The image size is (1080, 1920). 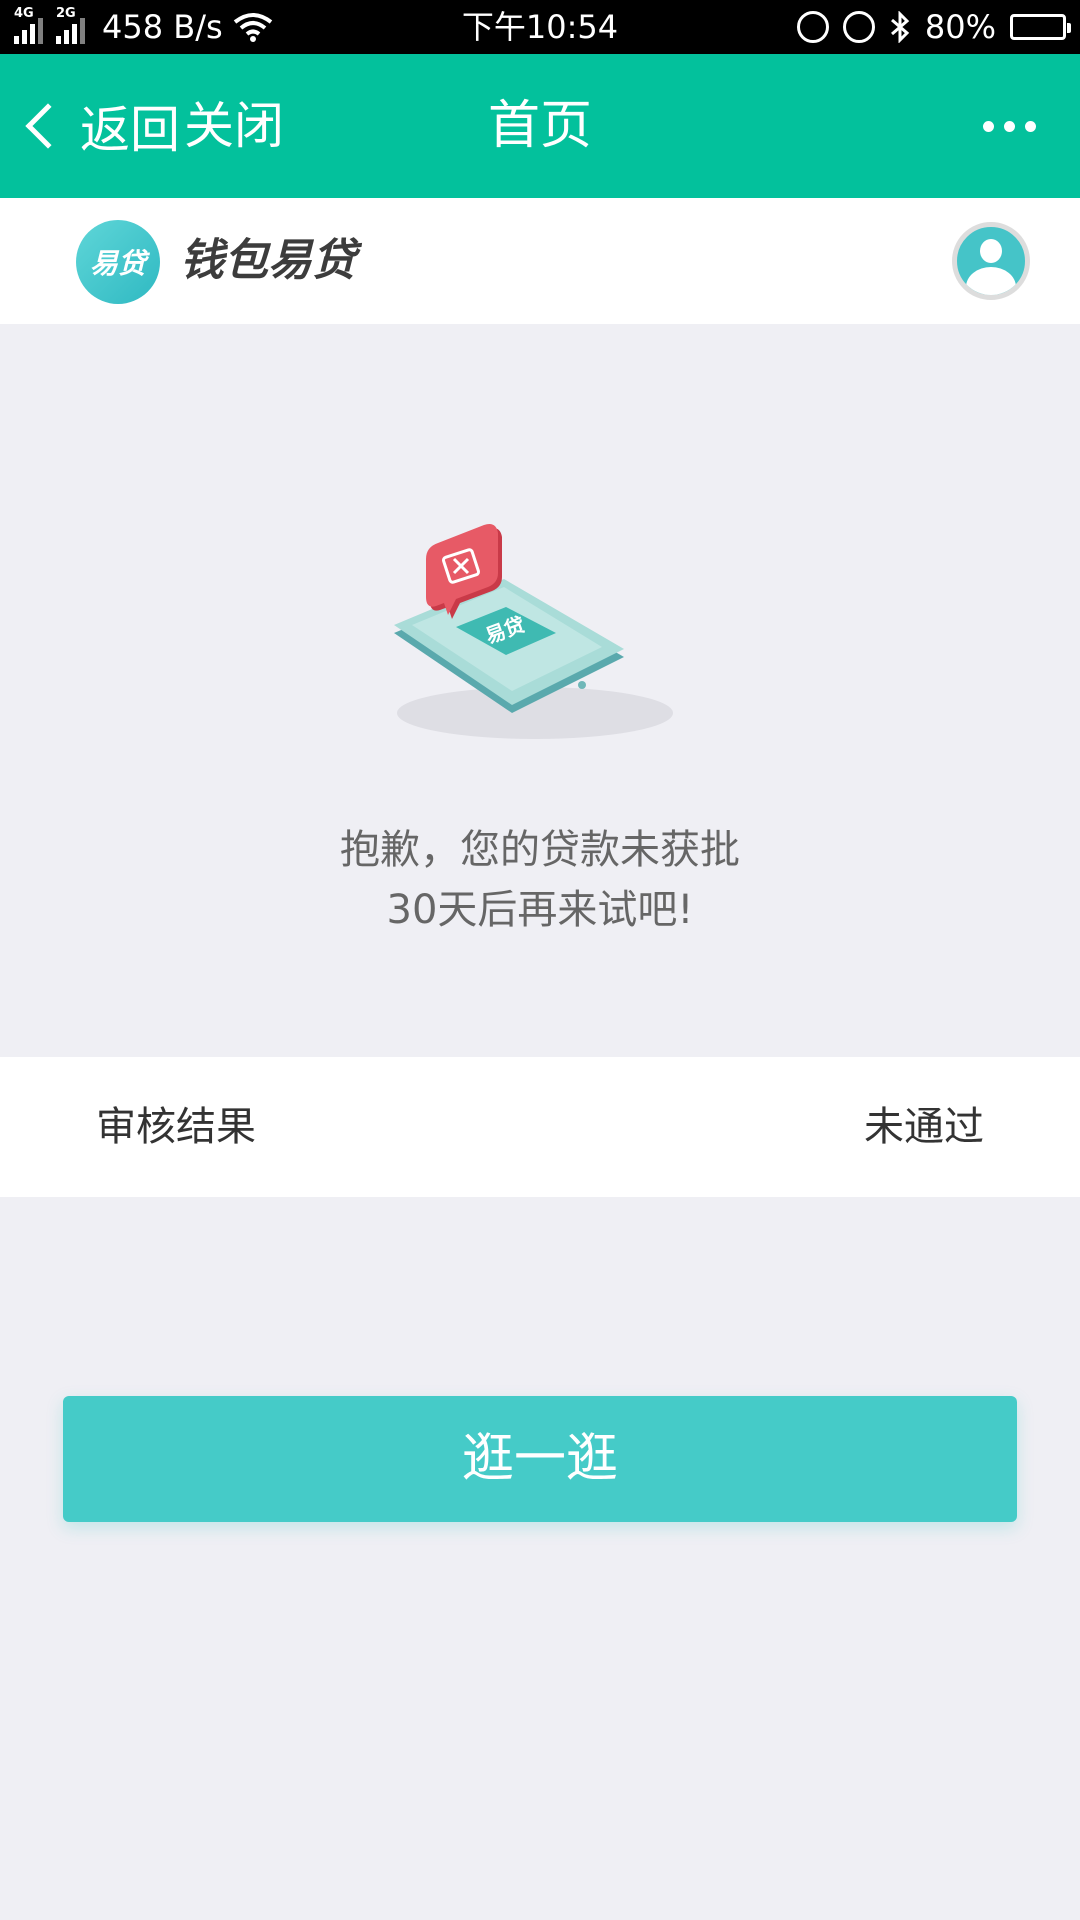 I want to click on rejection-message-line2: 30天后再来试吧!, so click(x=540, y=910).